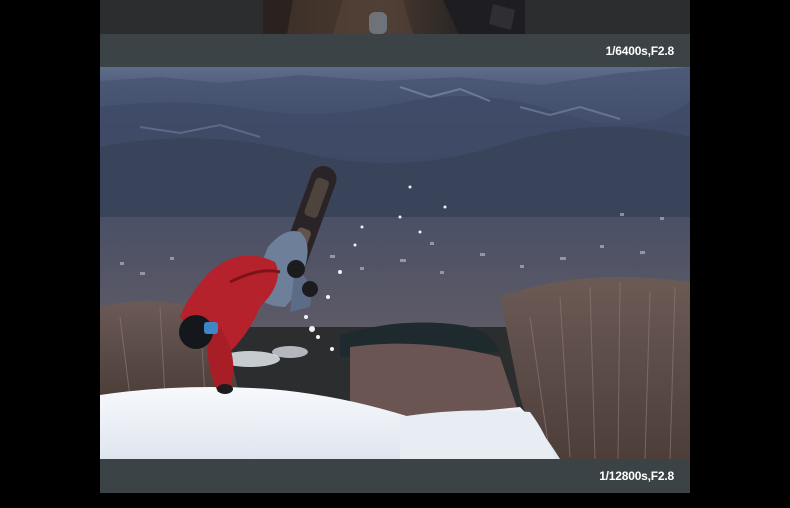 The image size is (790, 508). What do you see at coordinates (636, 476) in the screenshot?
I see `exposure-caption-bottom: 1/12800s,F2.8` at bounding box center [636, 476].